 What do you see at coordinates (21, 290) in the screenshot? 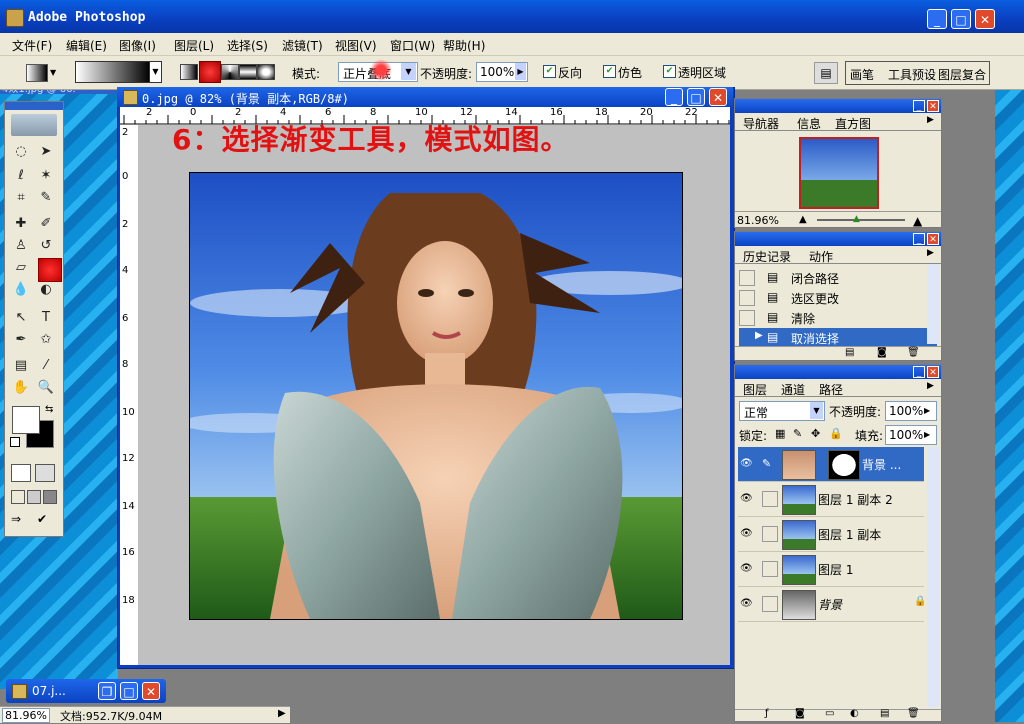
I see `blur-tool-icon: 💧` at bounding box center [21, 290].